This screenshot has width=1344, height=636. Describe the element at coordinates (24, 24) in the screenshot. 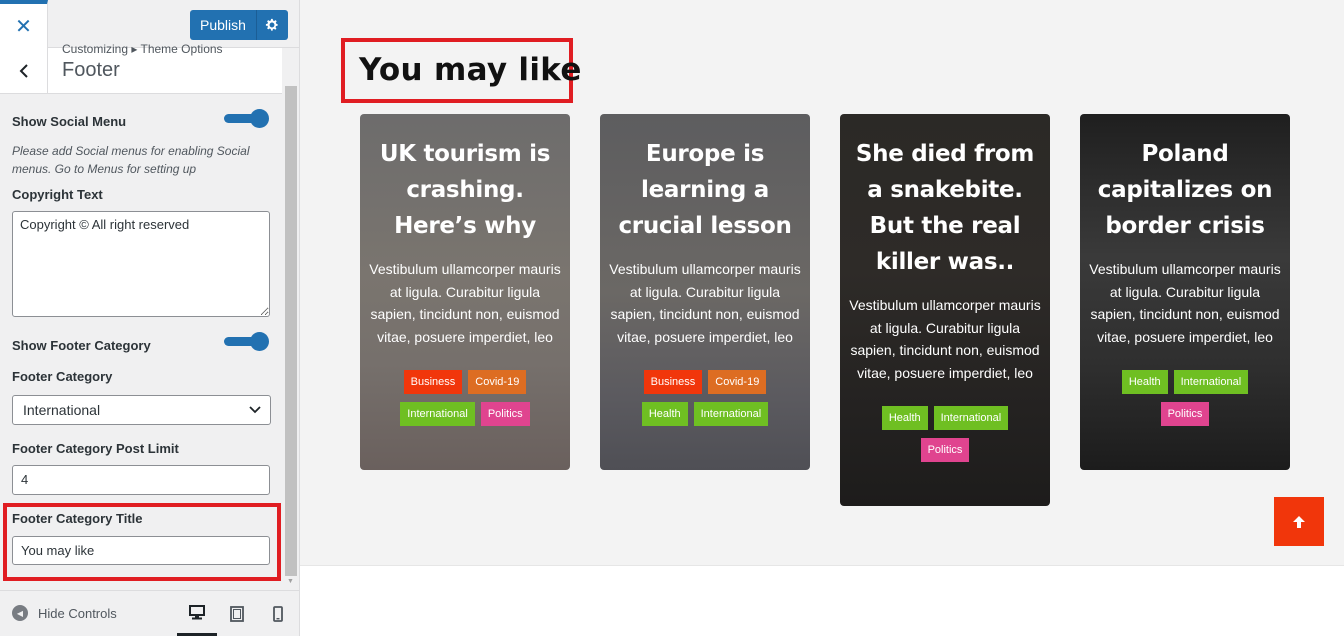

I see `close-icon: ✕` at that location.